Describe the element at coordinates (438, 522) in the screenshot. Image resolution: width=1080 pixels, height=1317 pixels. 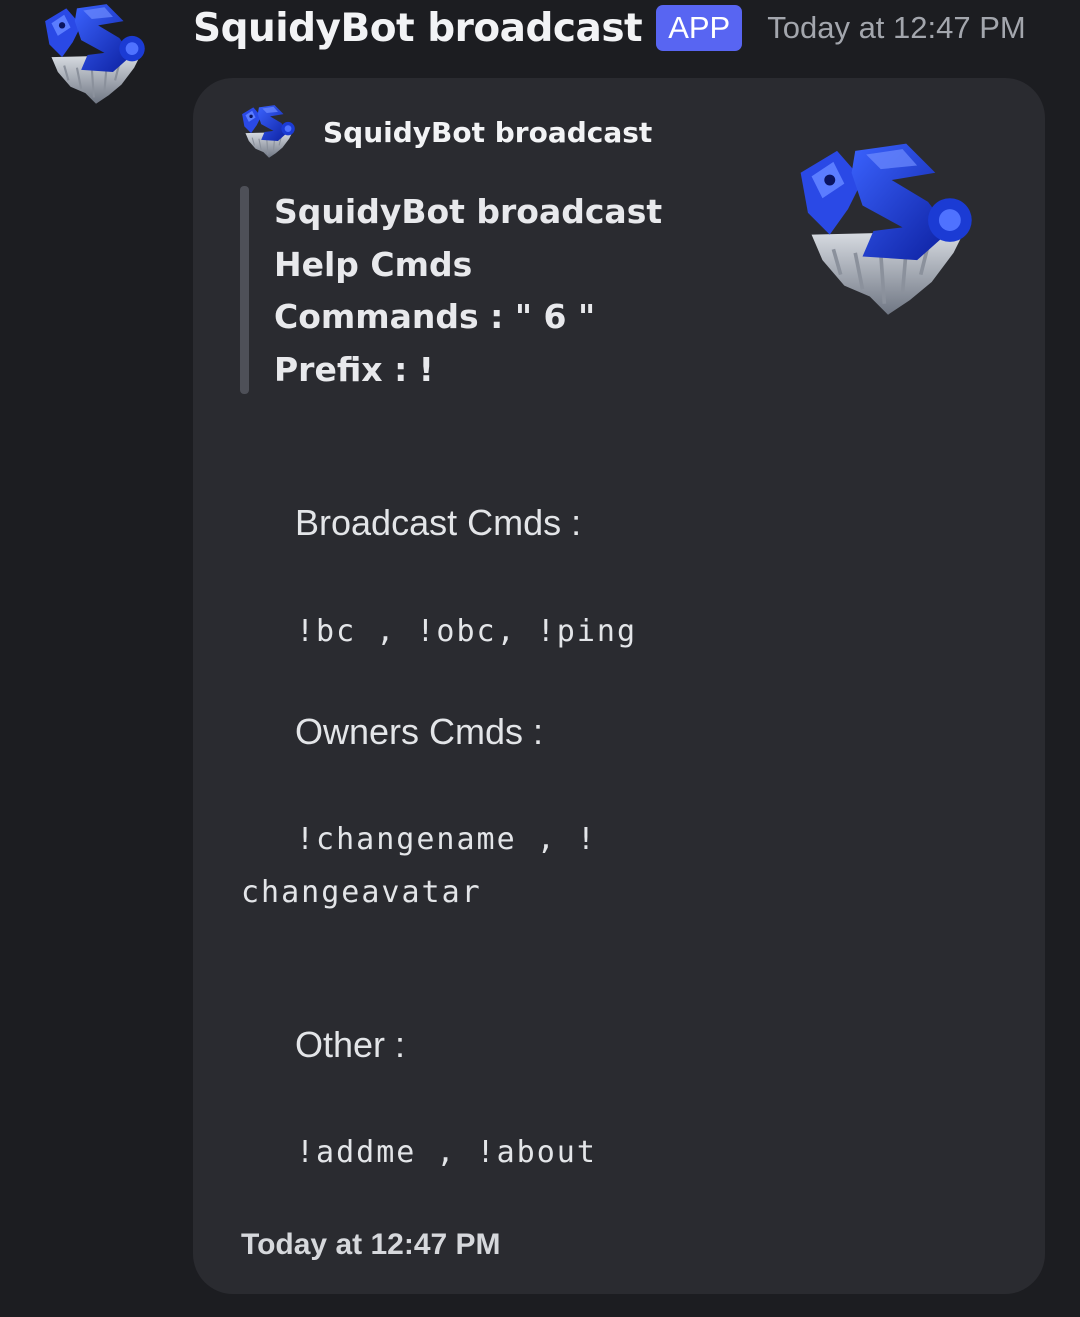
I see `section-heading: Broadcast Cmds :` at that location.